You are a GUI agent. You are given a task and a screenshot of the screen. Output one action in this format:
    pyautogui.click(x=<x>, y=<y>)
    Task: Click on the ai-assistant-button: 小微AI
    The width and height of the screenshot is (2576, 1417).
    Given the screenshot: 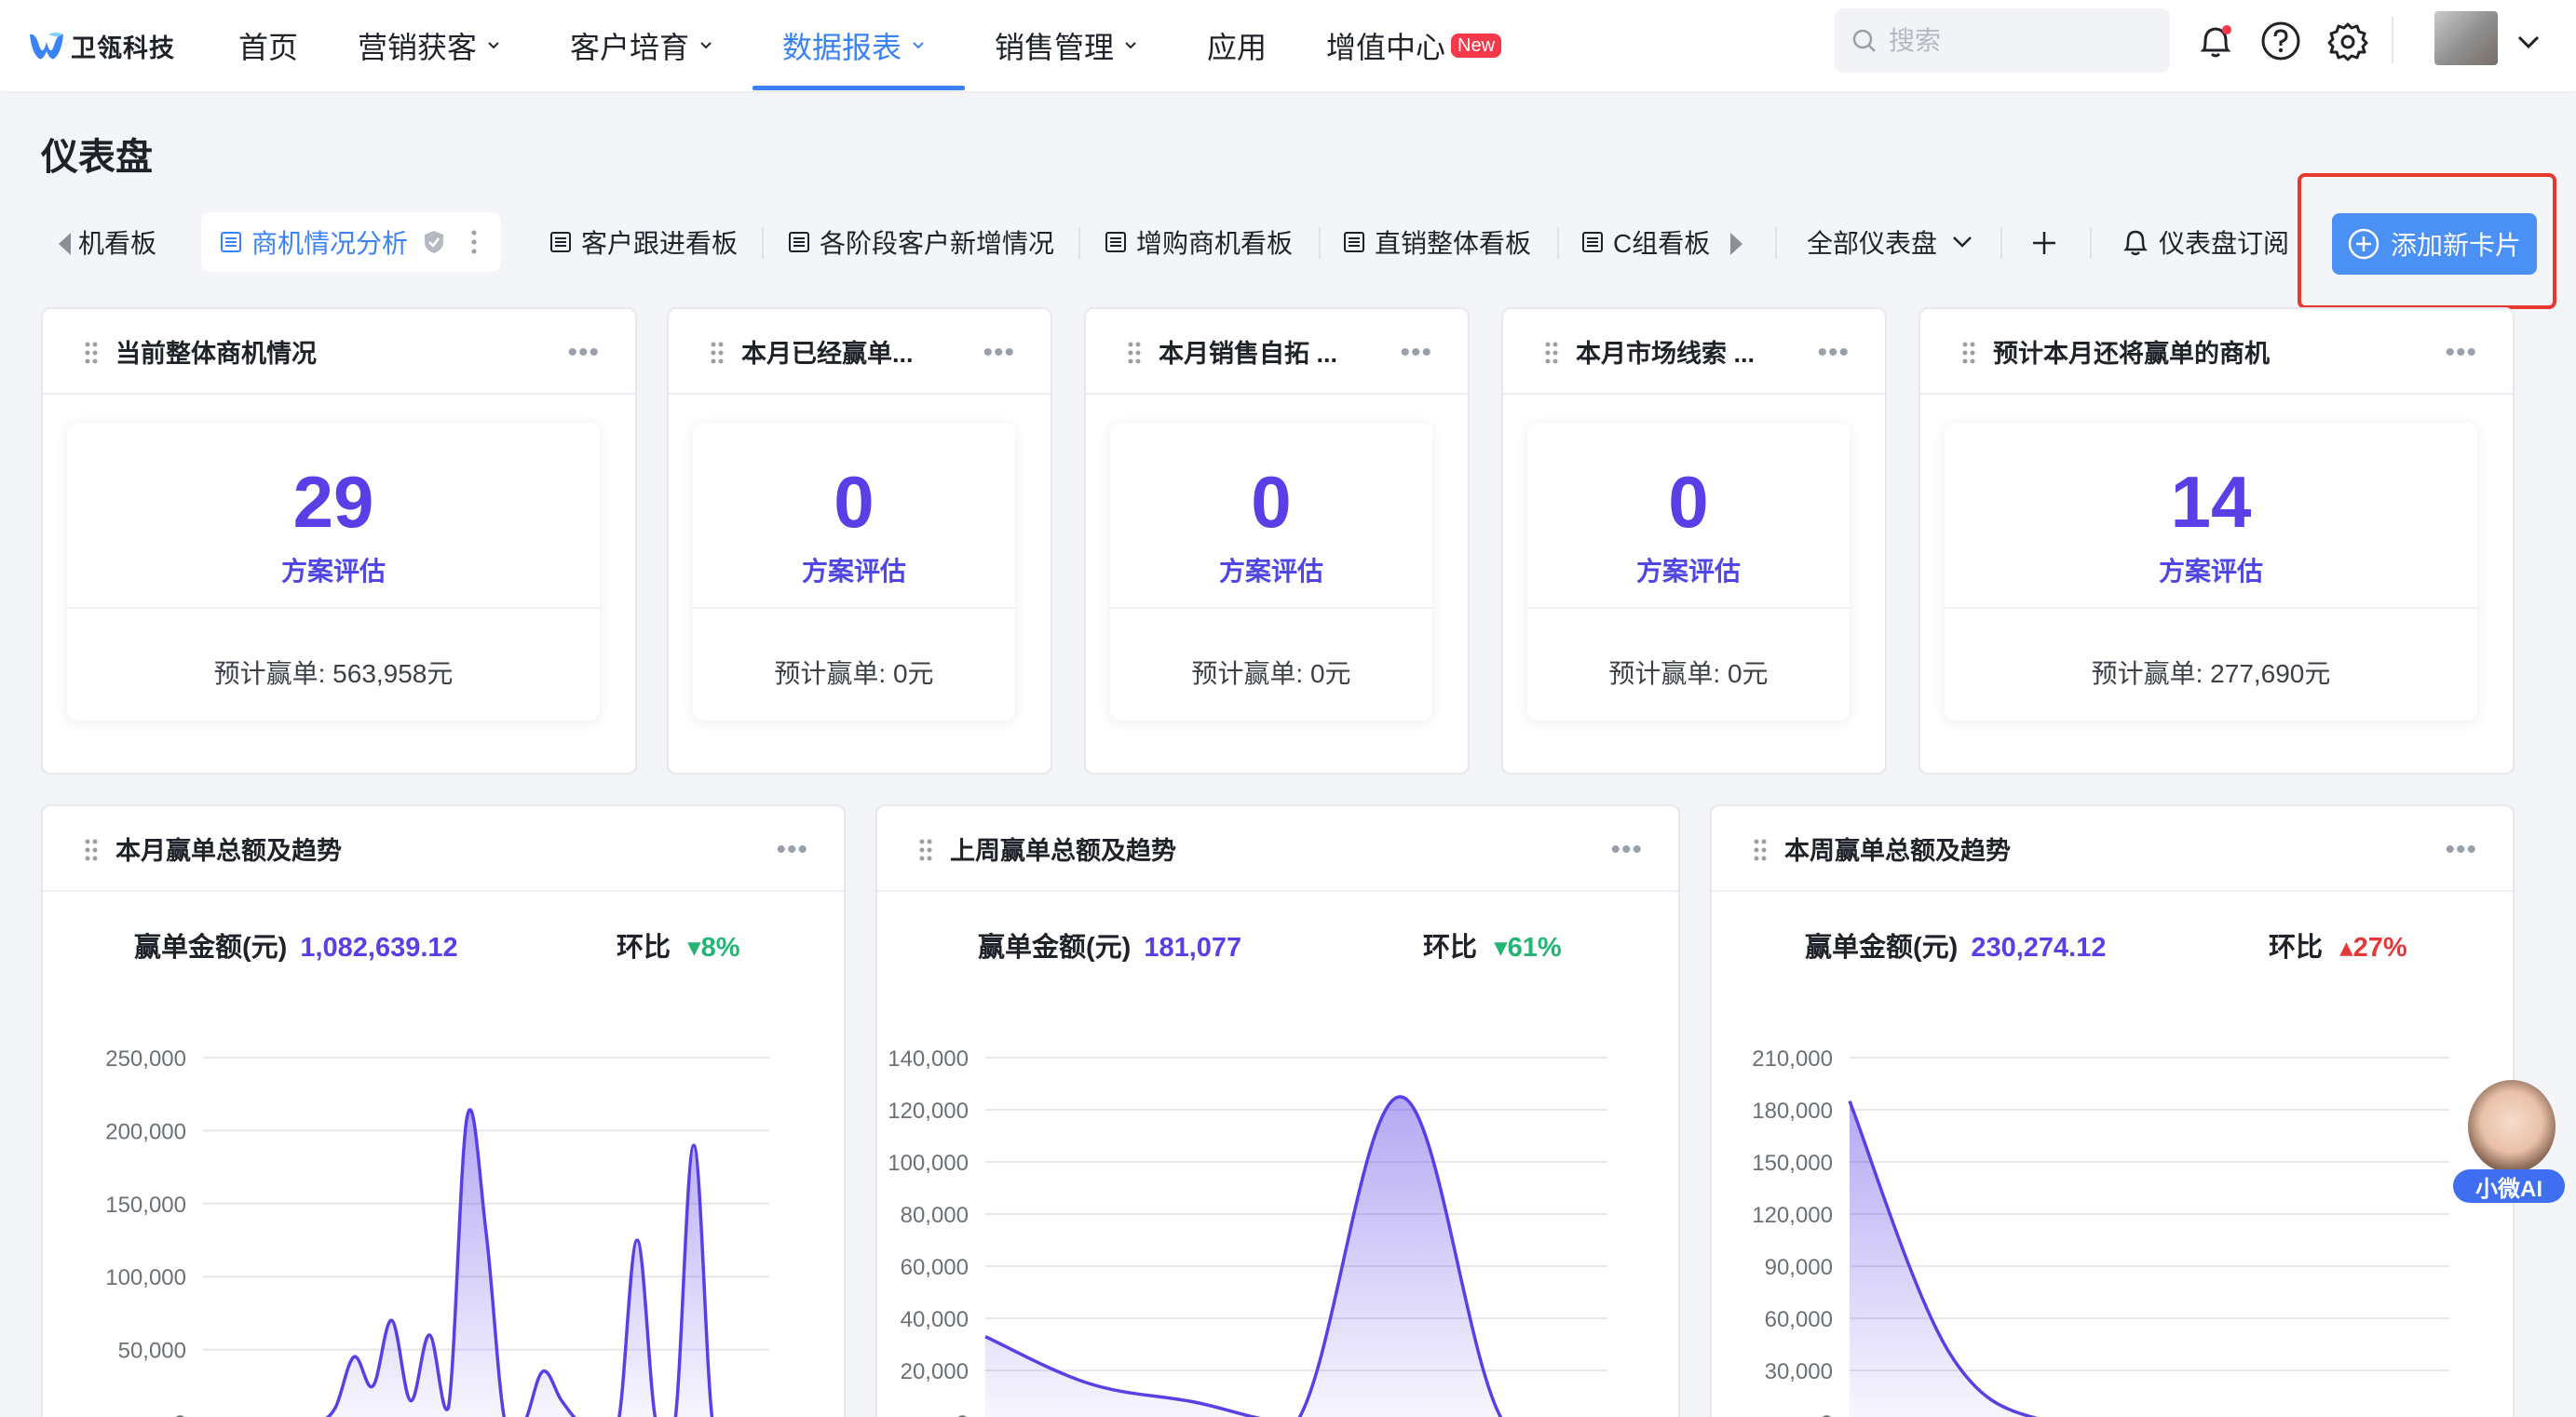 What is the action you would take?
    pyautogui.click(x=2511, y=1143)
    